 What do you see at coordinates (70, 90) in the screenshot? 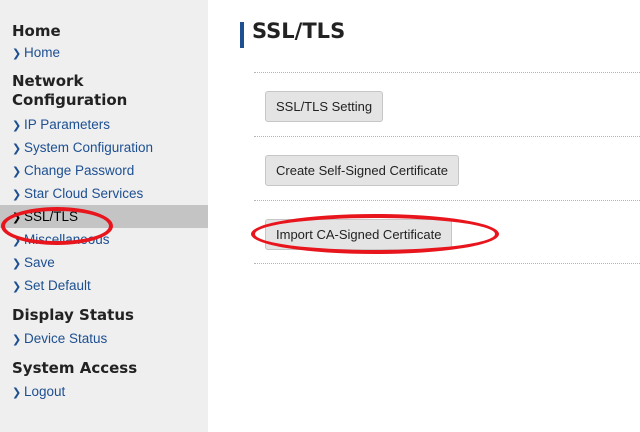
I see `section-title-network-configuration: Network Configuration` at bounding box center [70, 90].